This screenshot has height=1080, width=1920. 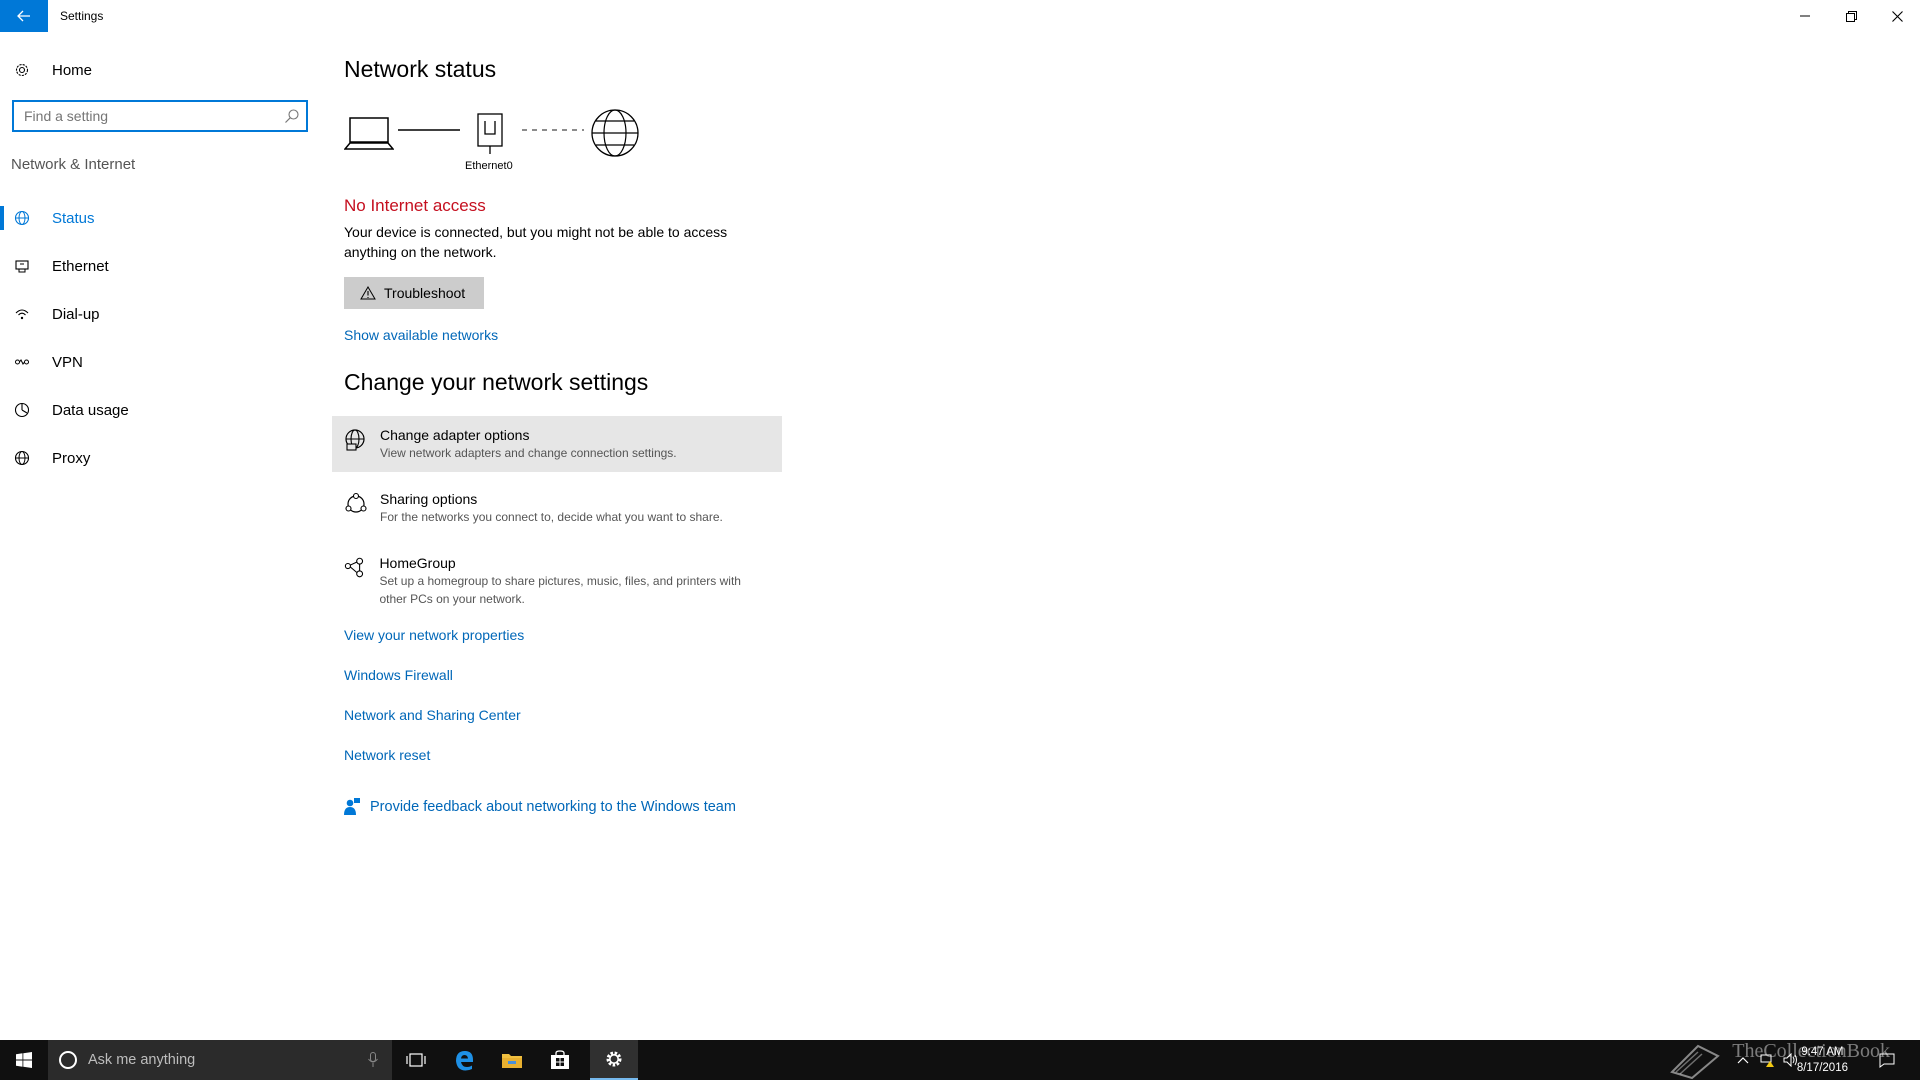 I want to click on troubleshoot-button: Troubleshoot, so click(x=414, y=293).